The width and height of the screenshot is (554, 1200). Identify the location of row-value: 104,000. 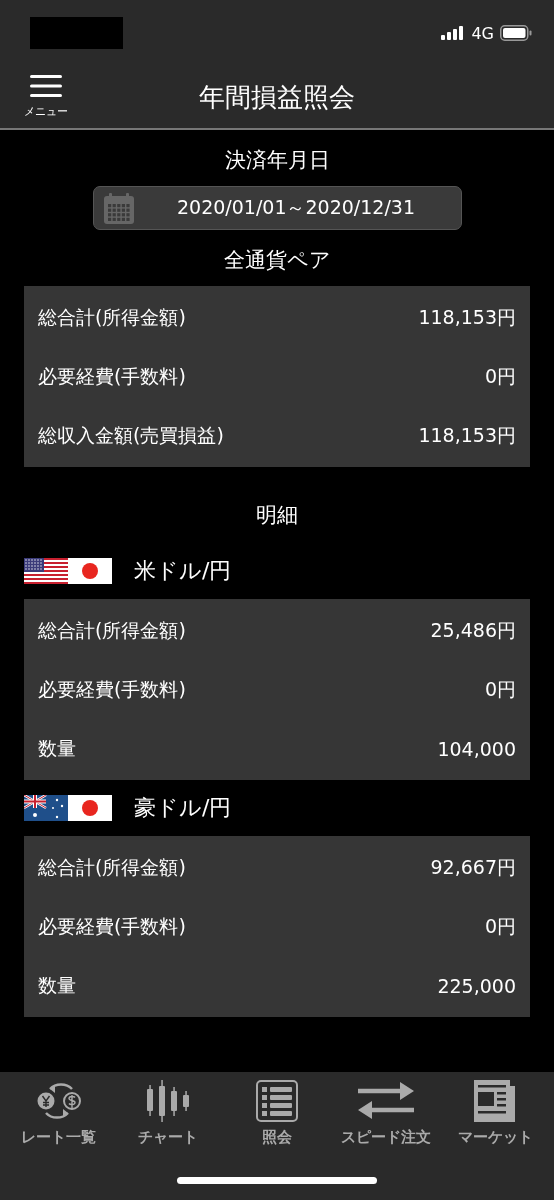
(476, 748).